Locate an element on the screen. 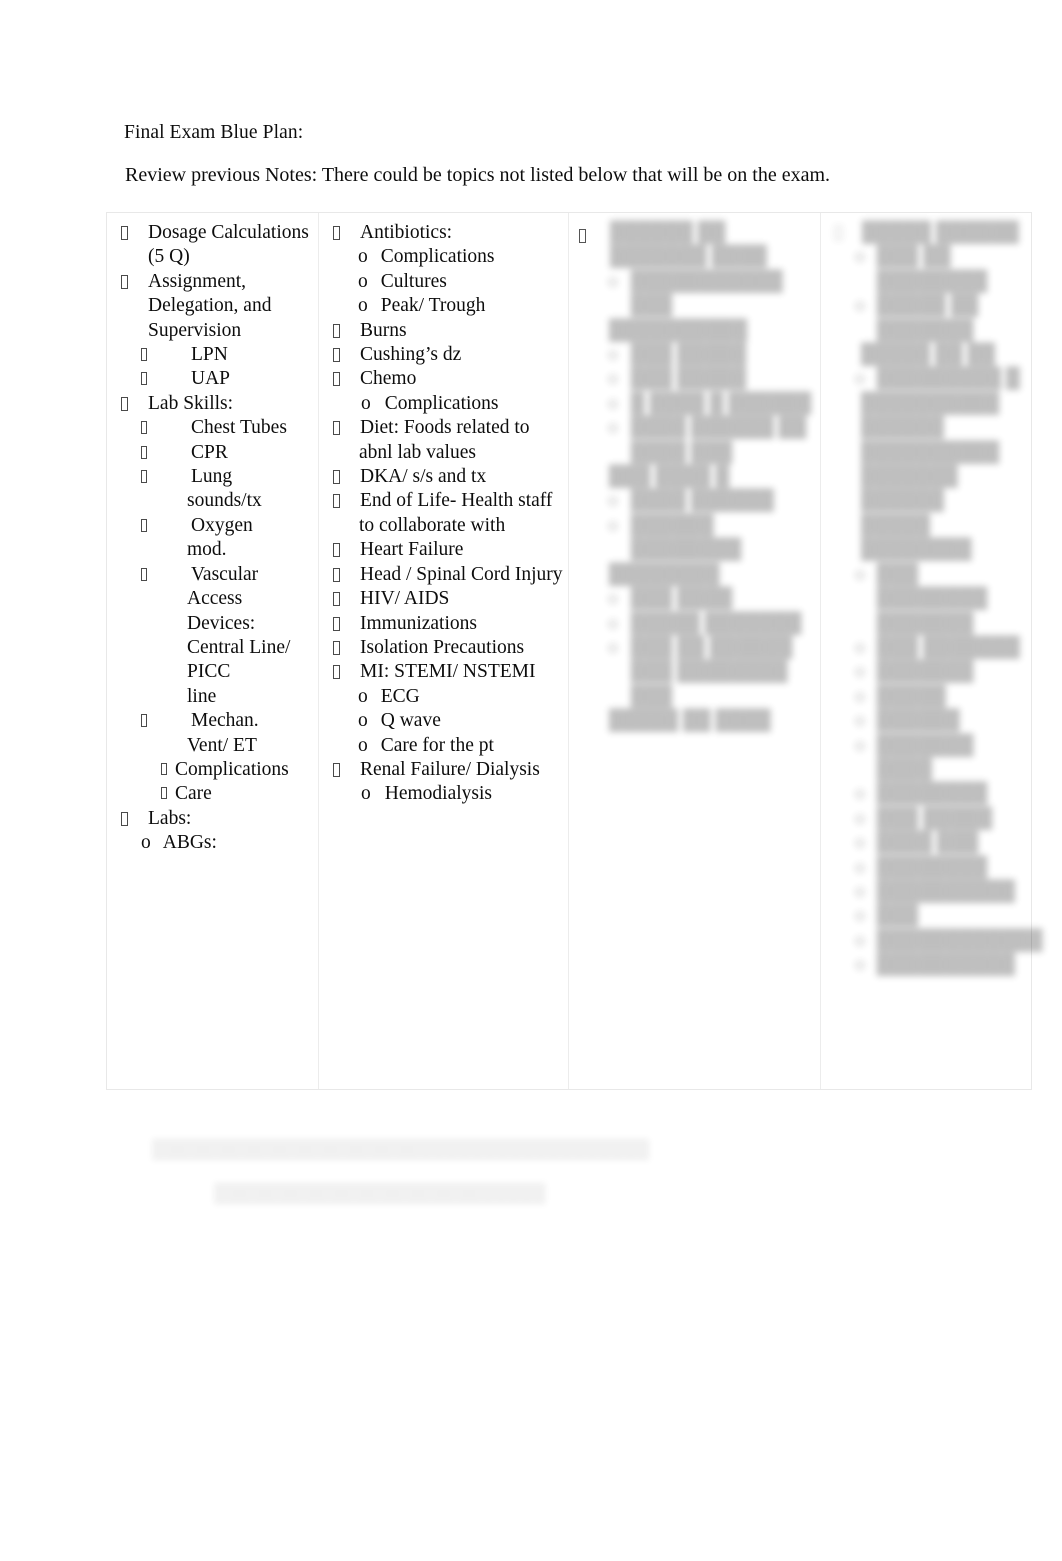  list-item: o █████ ███████ is located at coordinates (695, 624).